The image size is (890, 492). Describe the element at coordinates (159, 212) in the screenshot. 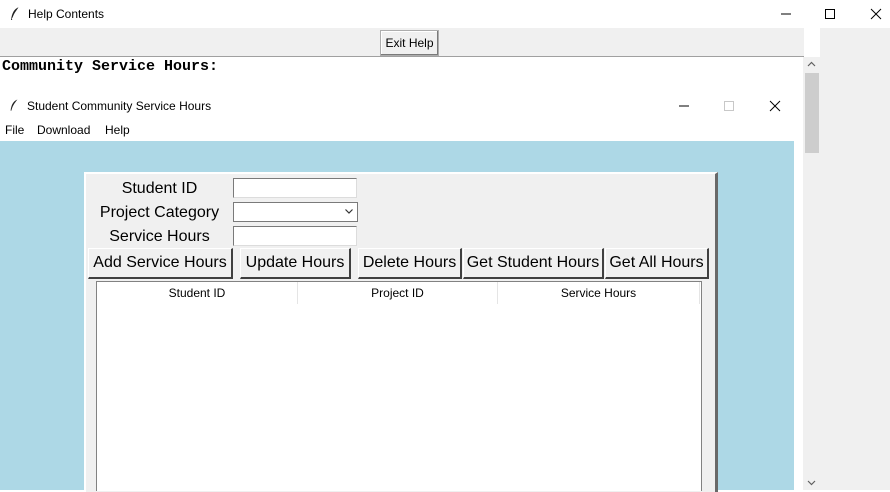

I see `project-category-label: Project Category` at that location.